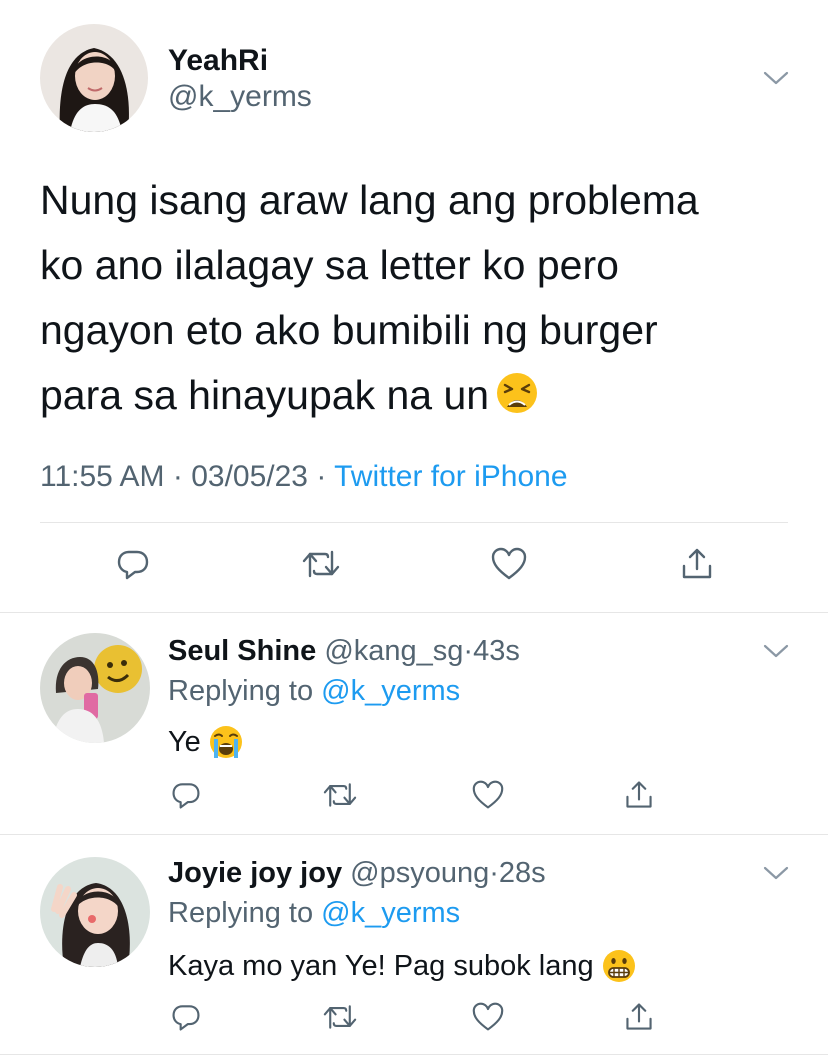 The image size is (828, 1056). What do you see at coordinates (249, 476) in the screenshot?
I see `tweet-date: 03/05/23` at bounding box center [249, 476].